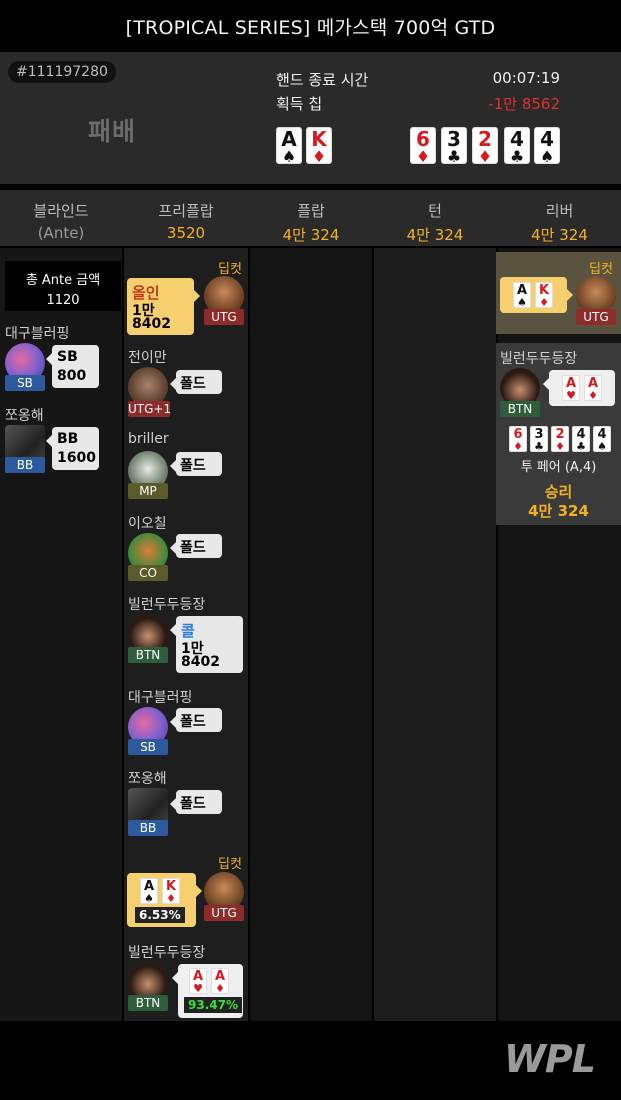  I want to click on hero-allin-bubble: 올인 1만 8402, so click(163, 306).